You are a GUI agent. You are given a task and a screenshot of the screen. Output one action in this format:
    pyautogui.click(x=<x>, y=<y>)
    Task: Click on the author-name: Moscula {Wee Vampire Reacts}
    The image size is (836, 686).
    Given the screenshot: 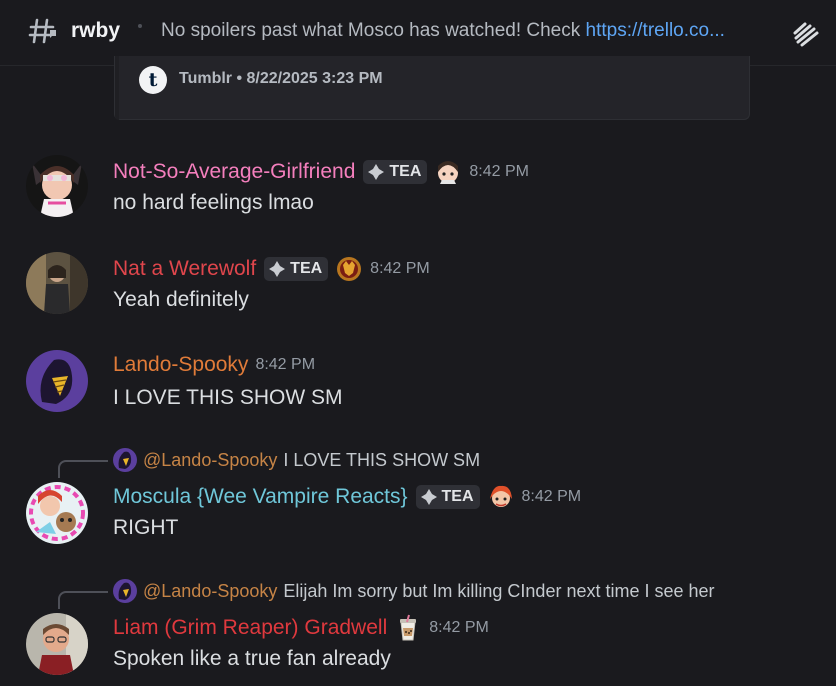 What is the action you would take?
    pyautogui.click(x=260, y=497)
    